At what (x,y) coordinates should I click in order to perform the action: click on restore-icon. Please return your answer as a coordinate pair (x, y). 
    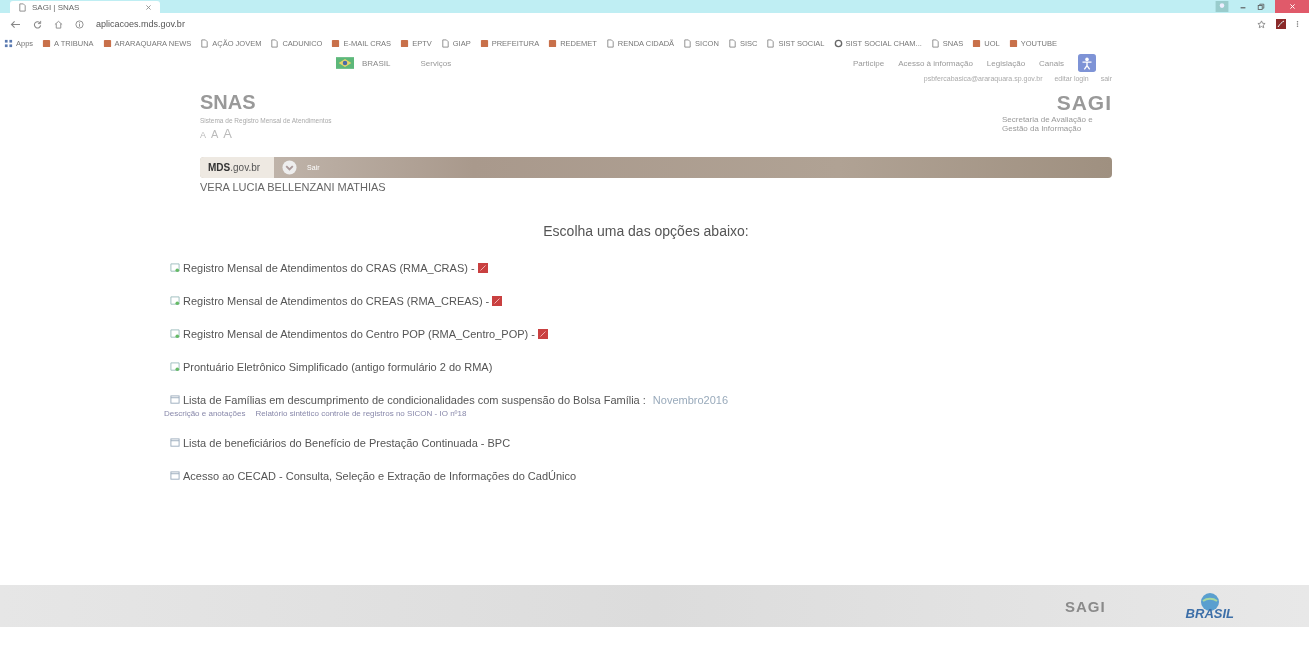
    Looking at the image, I should click on (1261, 6).